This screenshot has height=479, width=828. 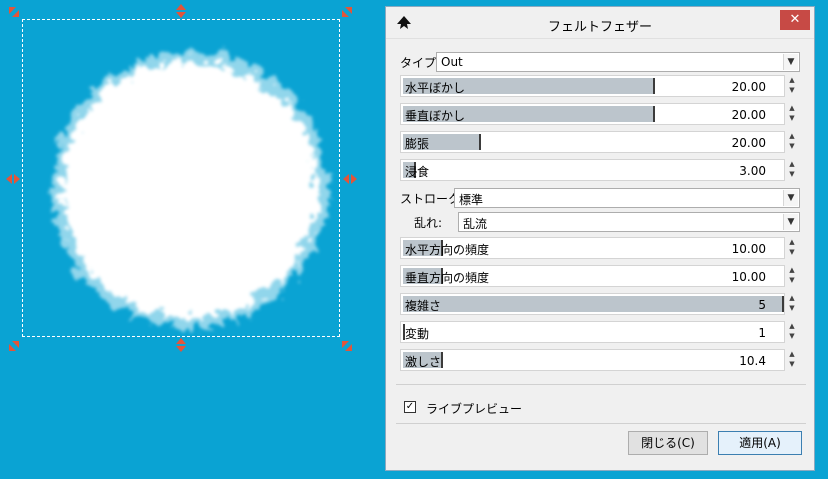 I want to click on slider-row: 水平方向の頻度 10.00 ▲ ▼, so click(x=599, y=248).